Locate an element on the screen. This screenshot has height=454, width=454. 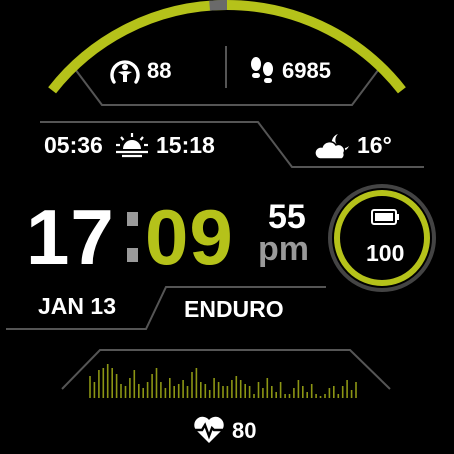
heart-rate-value: 80 is located at coordinates (244, 430).